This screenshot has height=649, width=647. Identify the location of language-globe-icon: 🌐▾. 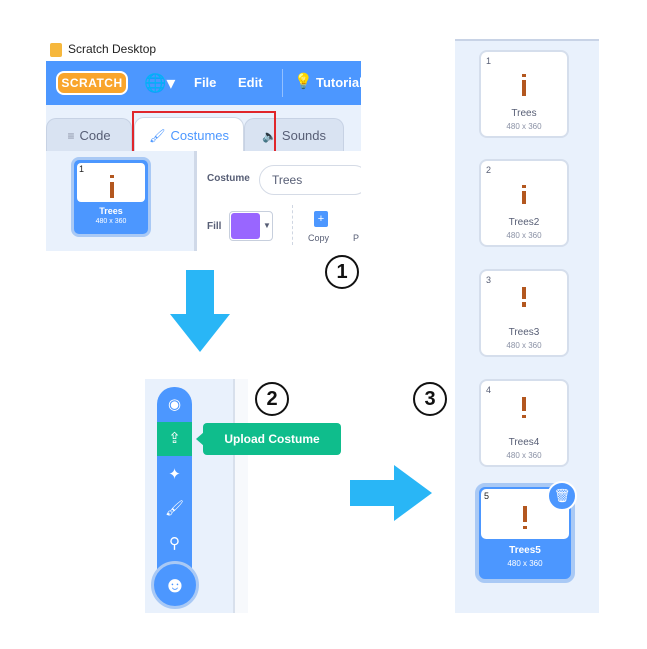
(159, 83).